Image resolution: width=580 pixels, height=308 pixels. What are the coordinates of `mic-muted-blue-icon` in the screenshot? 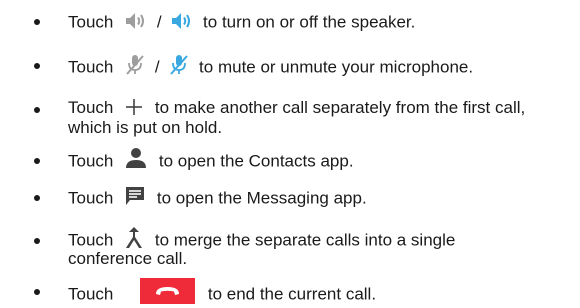 It's located at (179, 65).